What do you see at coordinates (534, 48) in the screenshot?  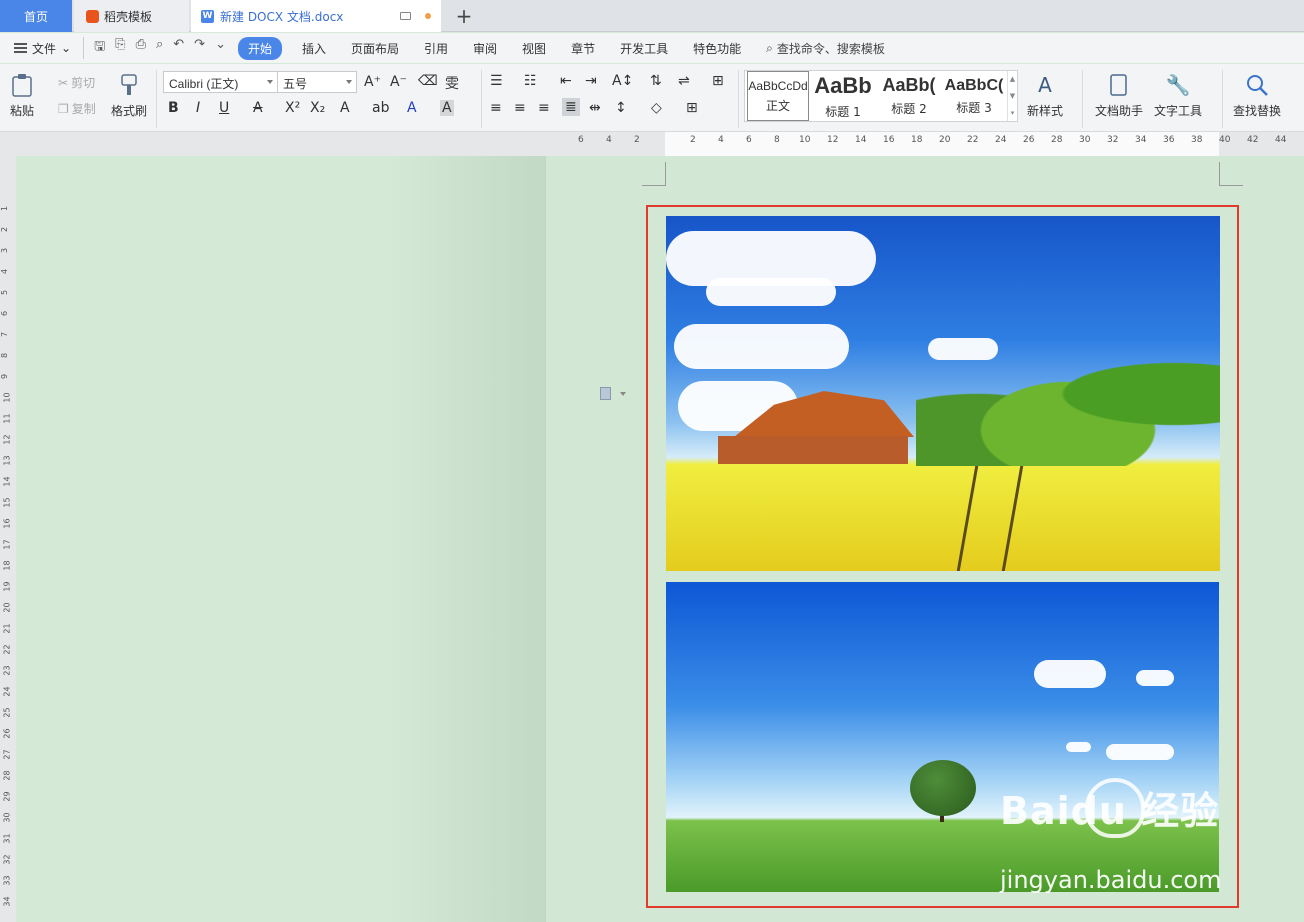 I see `menu-tab-view: 视图` at bounding box center [534, 48].